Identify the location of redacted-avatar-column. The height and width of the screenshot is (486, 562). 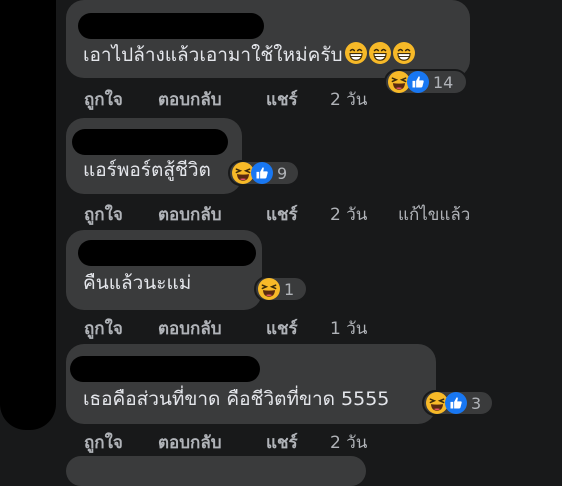
(28, 215).